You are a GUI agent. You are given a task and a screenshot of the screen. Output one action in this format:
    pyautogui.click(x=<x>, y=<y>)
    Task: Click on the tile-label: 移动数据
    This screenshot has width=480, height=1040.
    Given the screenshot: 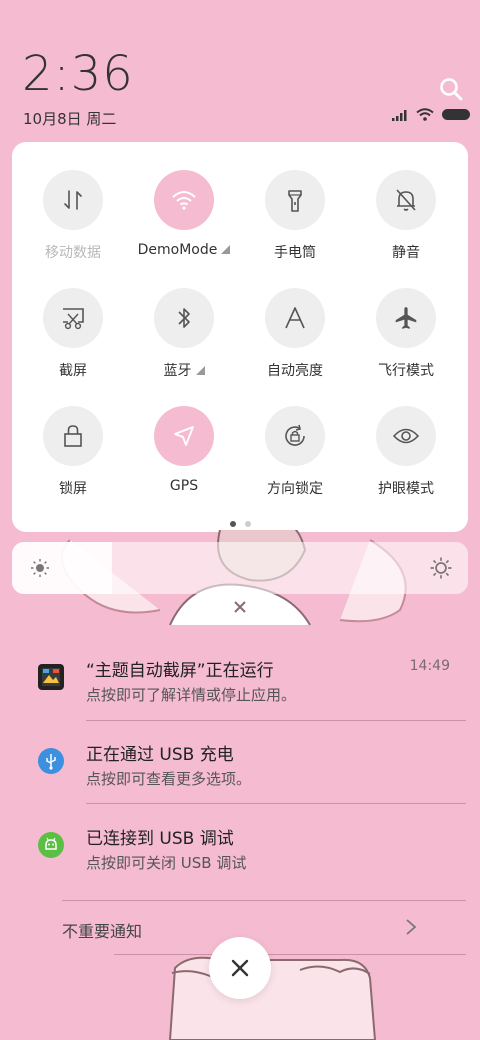 What is the action you would take?
    pyautogui.click(x=73, y=253)
    